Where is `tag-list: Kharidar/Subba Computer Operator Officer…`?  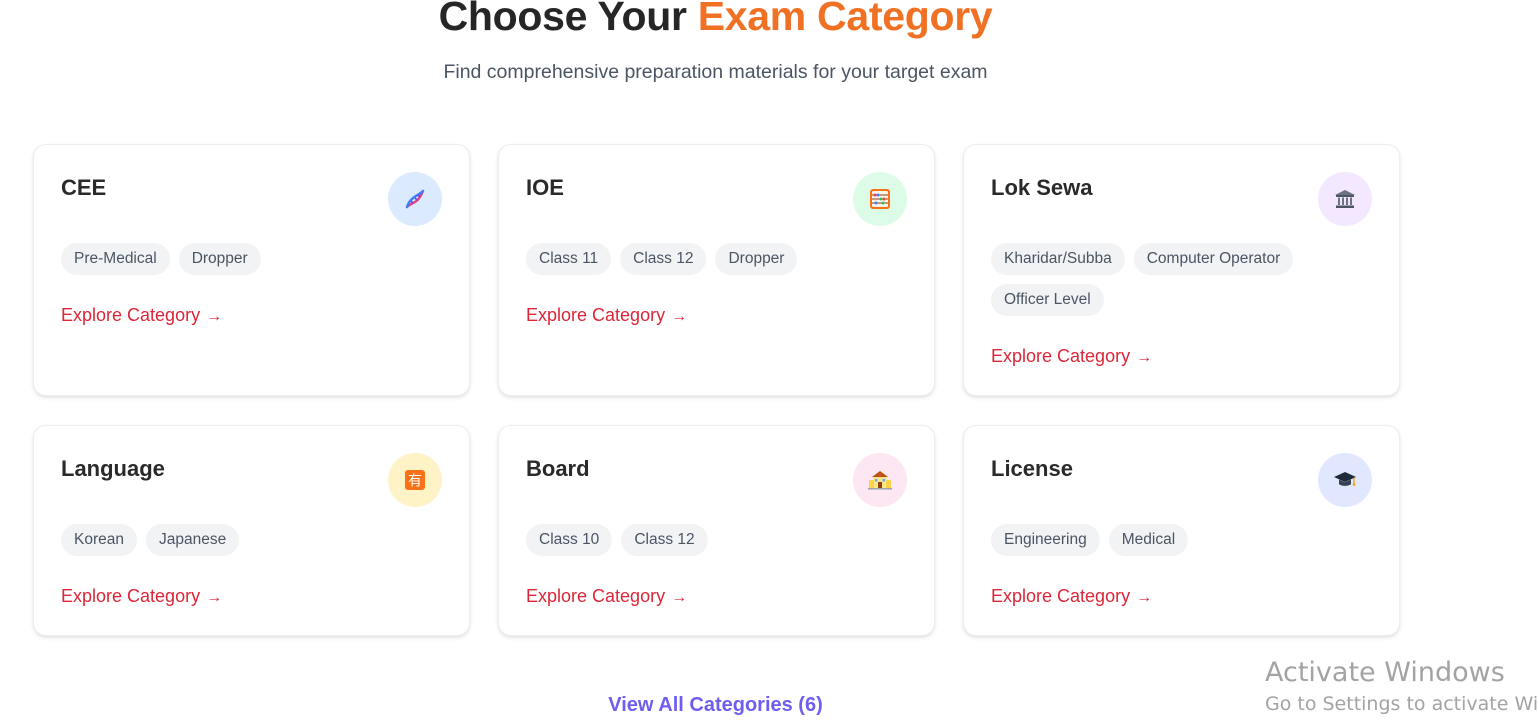
tag-list: Kharidar/Subba Computer Operator Officer… is located at coordinates (1160, 279).